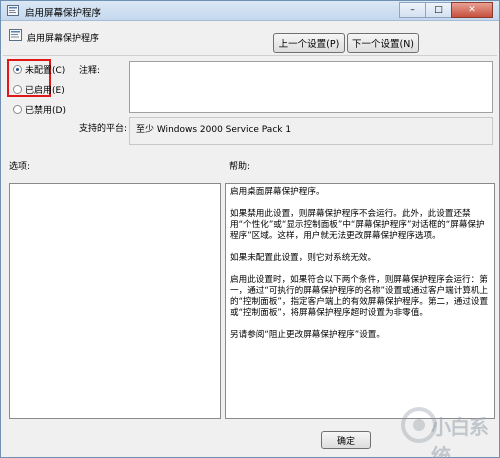 Image resolution: width=500 pixels, height=458 pixels. Describe the element at coordinates (45, 91) in the screenshot. I see `radio-label: 已启用(E)` at that location.